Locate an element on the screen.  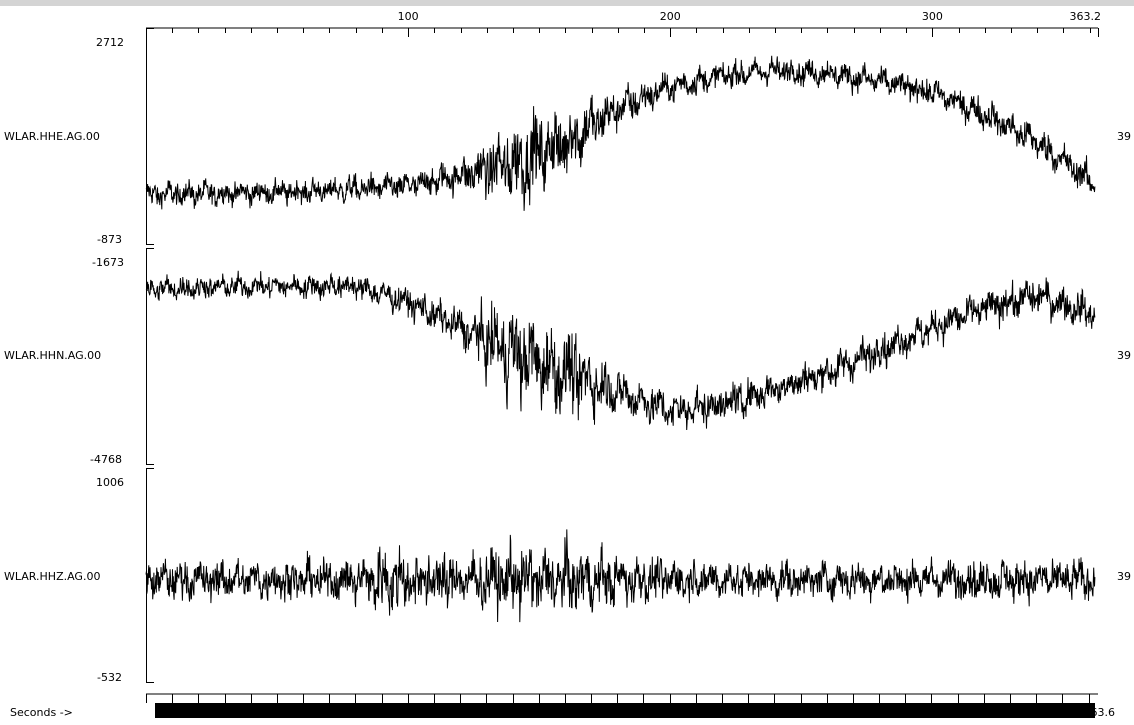
top-axis-tick-label: 200 is located at coordinates (670, 16).